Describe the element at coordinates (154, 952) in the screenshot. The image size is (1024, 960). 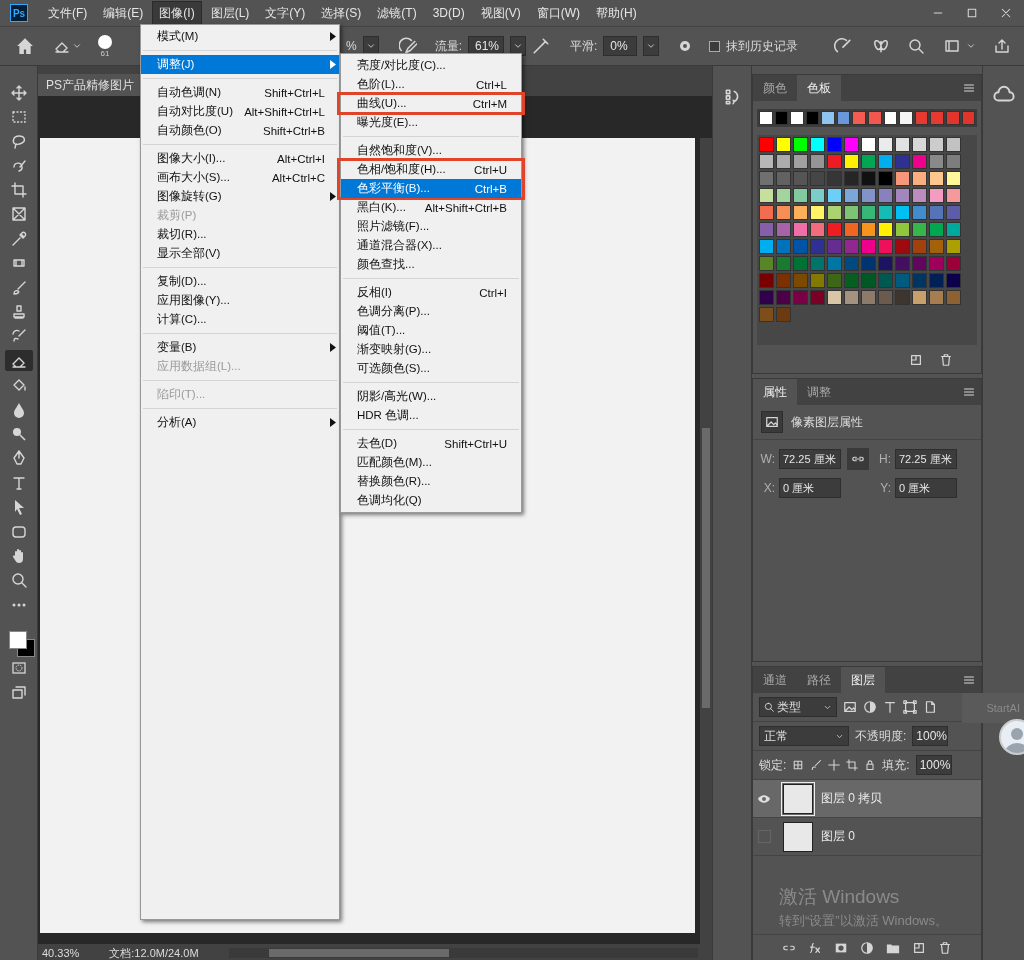
I see `document-info: 文档:12.0M/24.0M` at that location.